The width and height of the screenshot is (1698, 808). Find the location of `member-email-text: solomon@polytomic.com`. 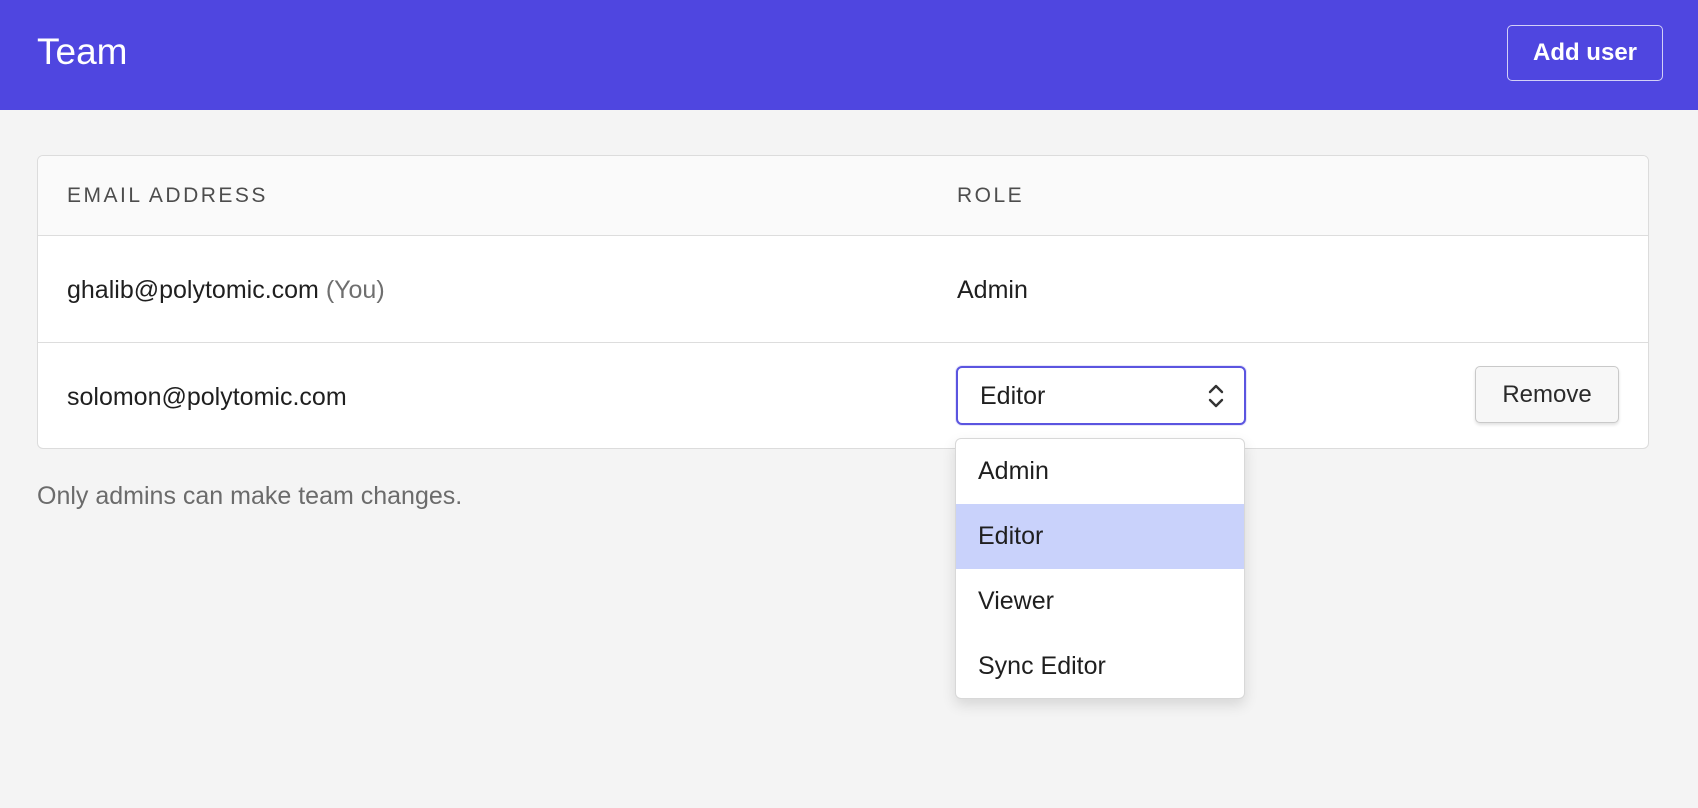

member-email-text: solomon@polytomic.com is located at coordinates (207, 397).